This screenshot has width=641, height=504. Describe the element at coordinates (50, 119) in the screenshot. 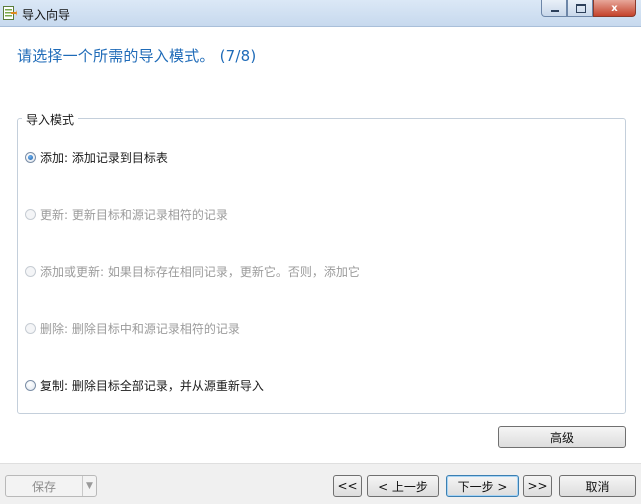

I see `import-mode-group-title: 导入模式` at that location.